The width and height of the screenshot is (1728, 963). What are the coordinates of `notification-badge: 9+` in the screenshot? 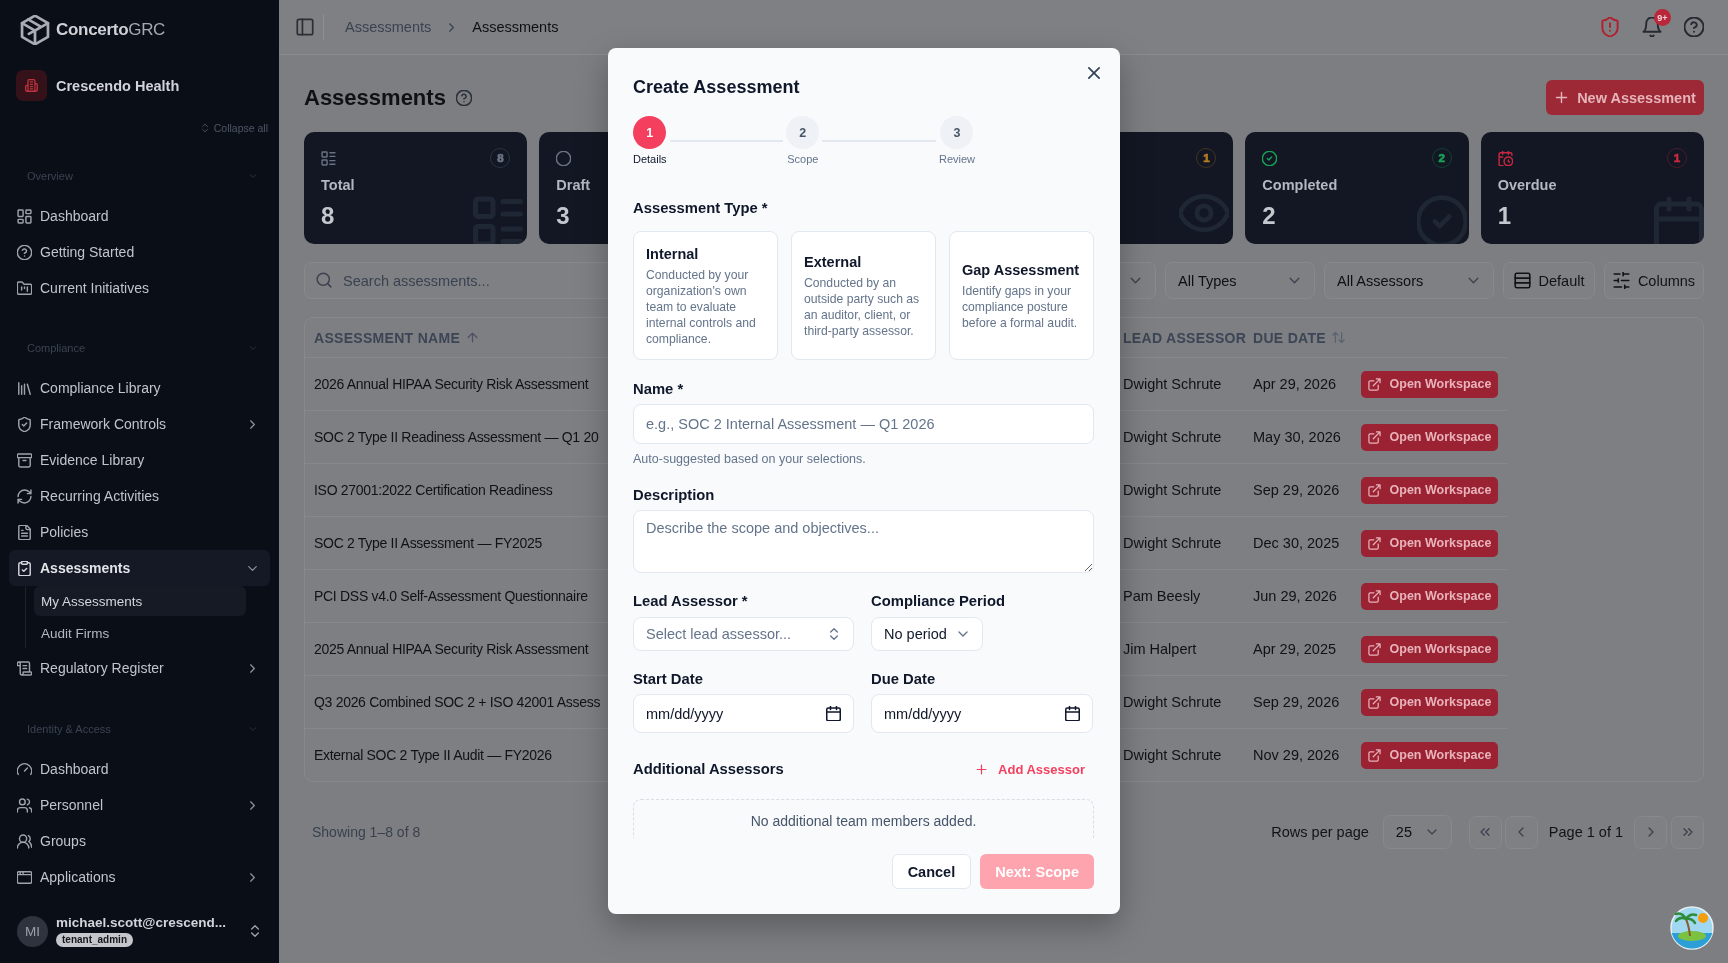 It's located at (1662, 17).